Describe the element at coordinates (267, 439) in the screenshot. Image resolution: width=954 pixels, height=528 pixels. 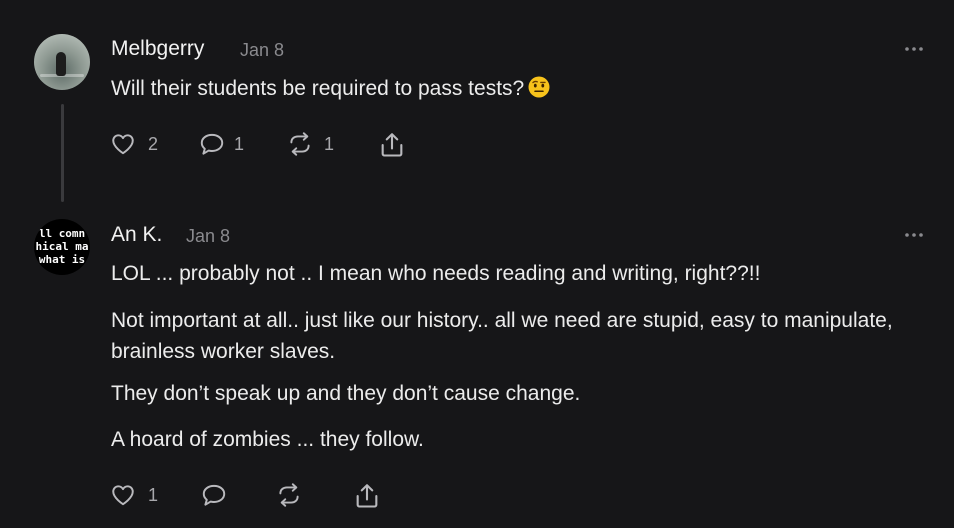
I see `comment-paragraph: A hoard of zombies ... they follow.` at that location.